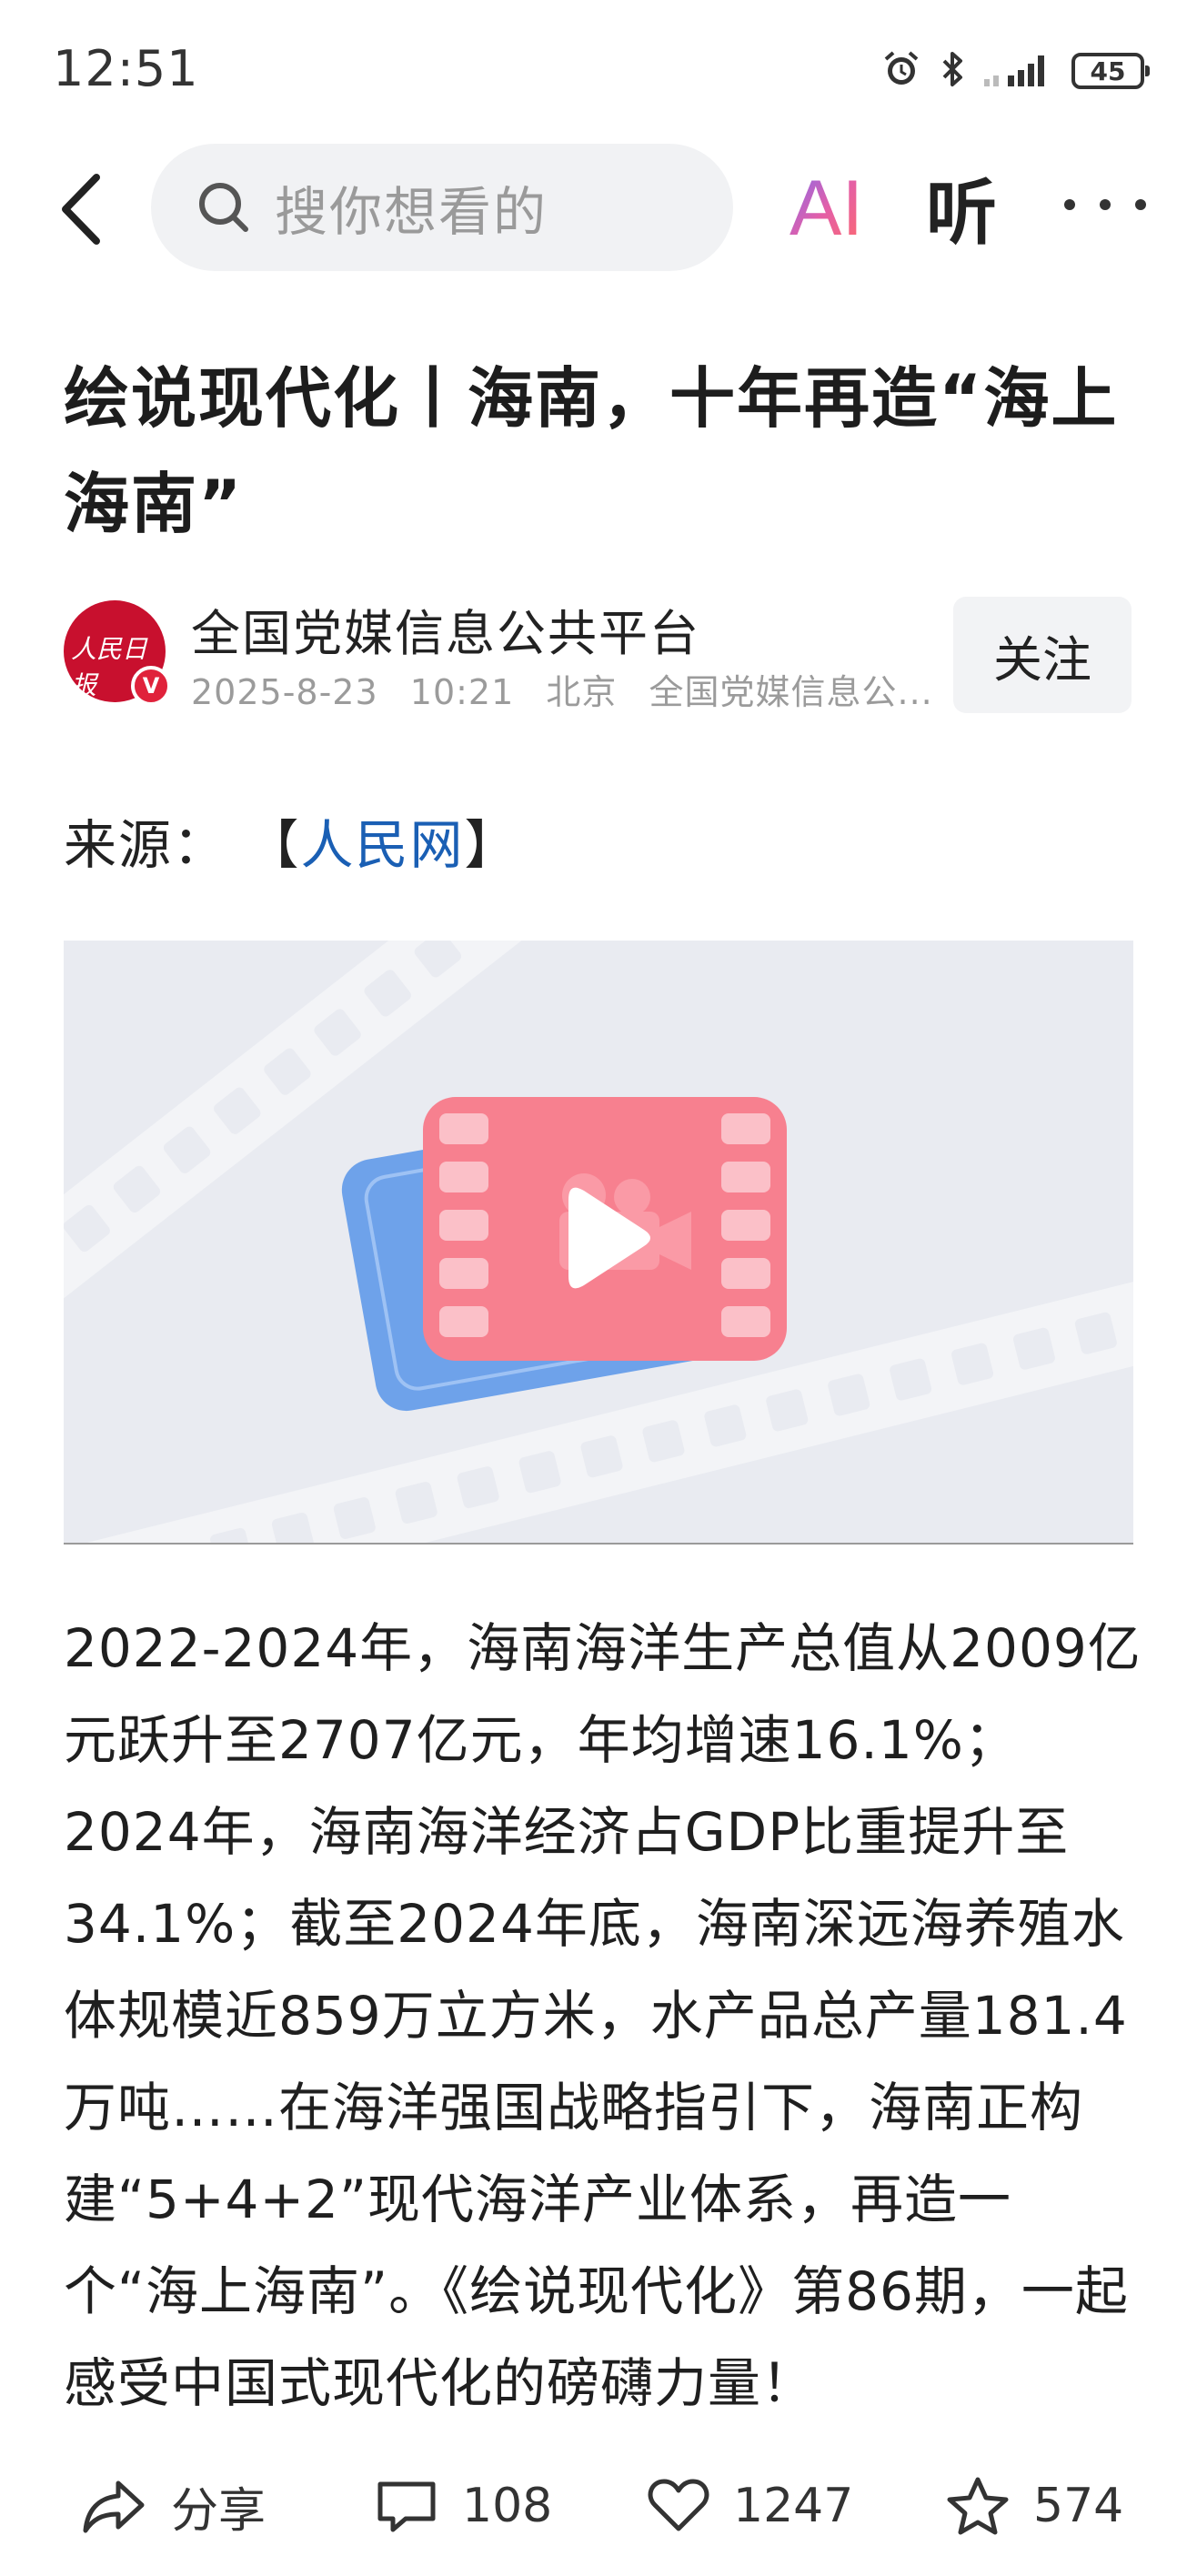  Describe the element at coordinates (462, 692) in the screenshot. I see `publish-time: 10:21` at that location.